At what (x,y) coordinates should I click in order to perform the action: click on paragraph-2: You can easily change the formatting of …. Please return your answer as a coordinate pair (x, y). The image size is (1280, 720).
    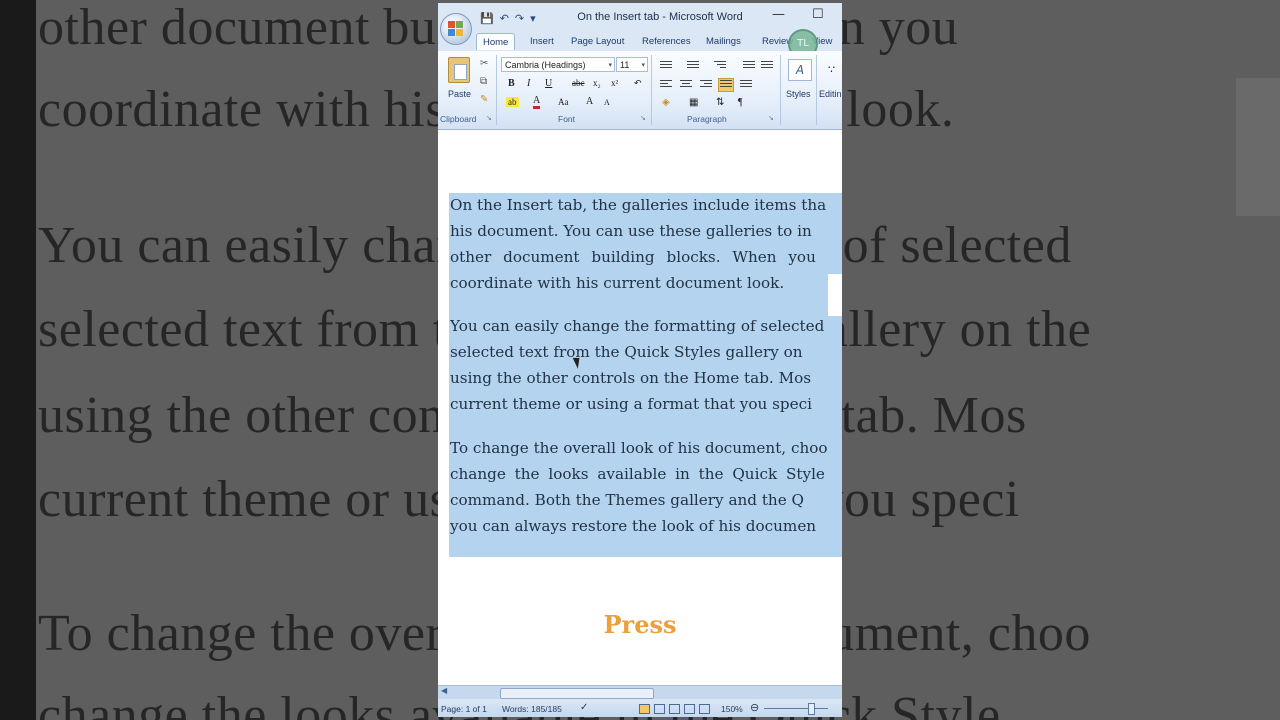
    Looking at the image, I should click on (646, 365).